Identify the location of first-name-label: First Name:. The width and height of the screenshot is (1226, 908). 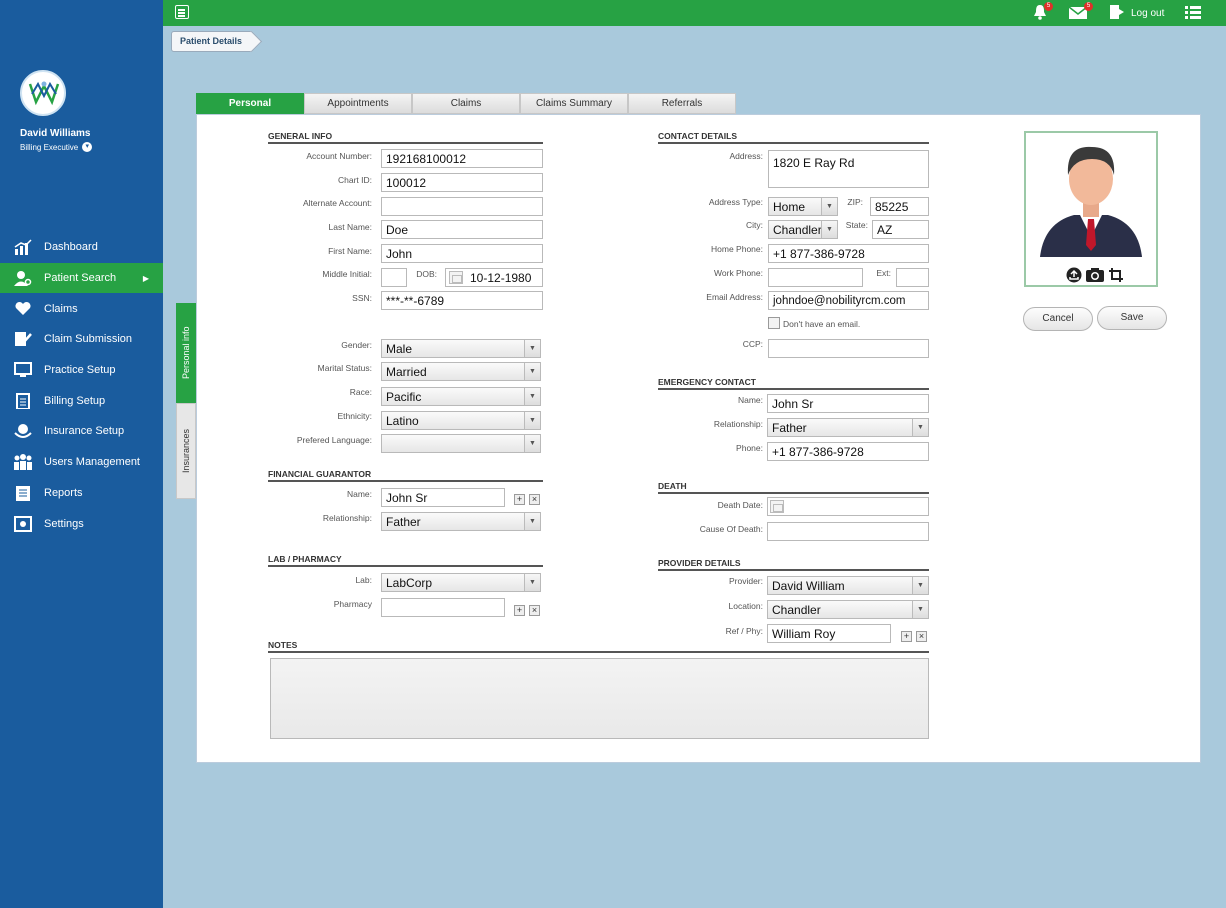
(350, 251).